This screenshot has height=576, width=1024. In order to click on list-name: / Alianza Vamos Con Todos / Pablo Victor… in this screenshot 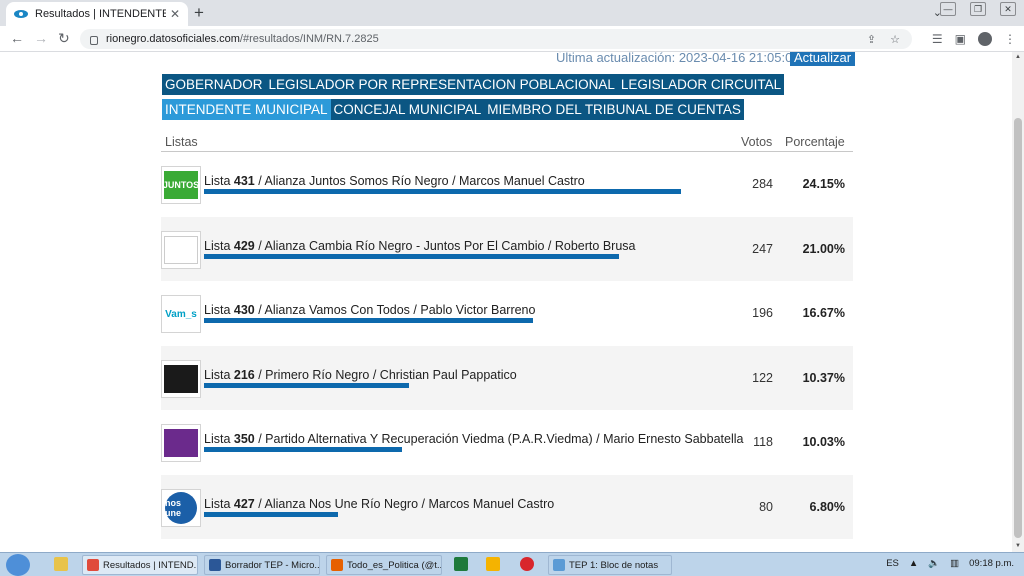, I will do `click(395, 310)`.